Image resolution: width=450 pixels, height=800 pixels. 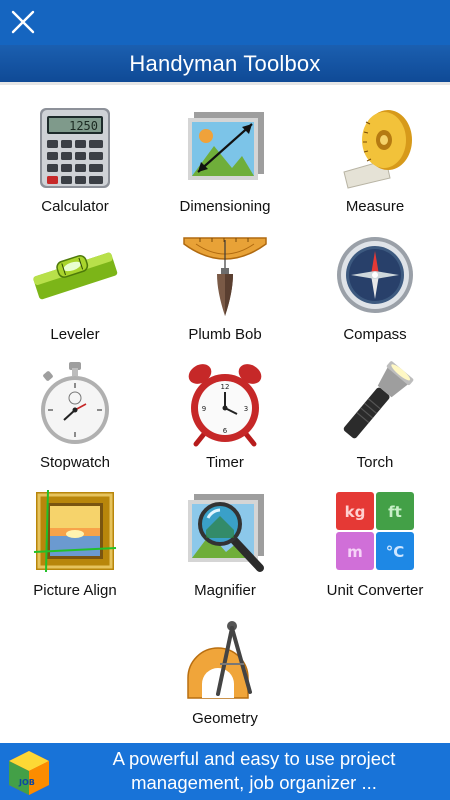 I want to click on tool-stopwatch: Stopwatch, so click(x=75, y=408).